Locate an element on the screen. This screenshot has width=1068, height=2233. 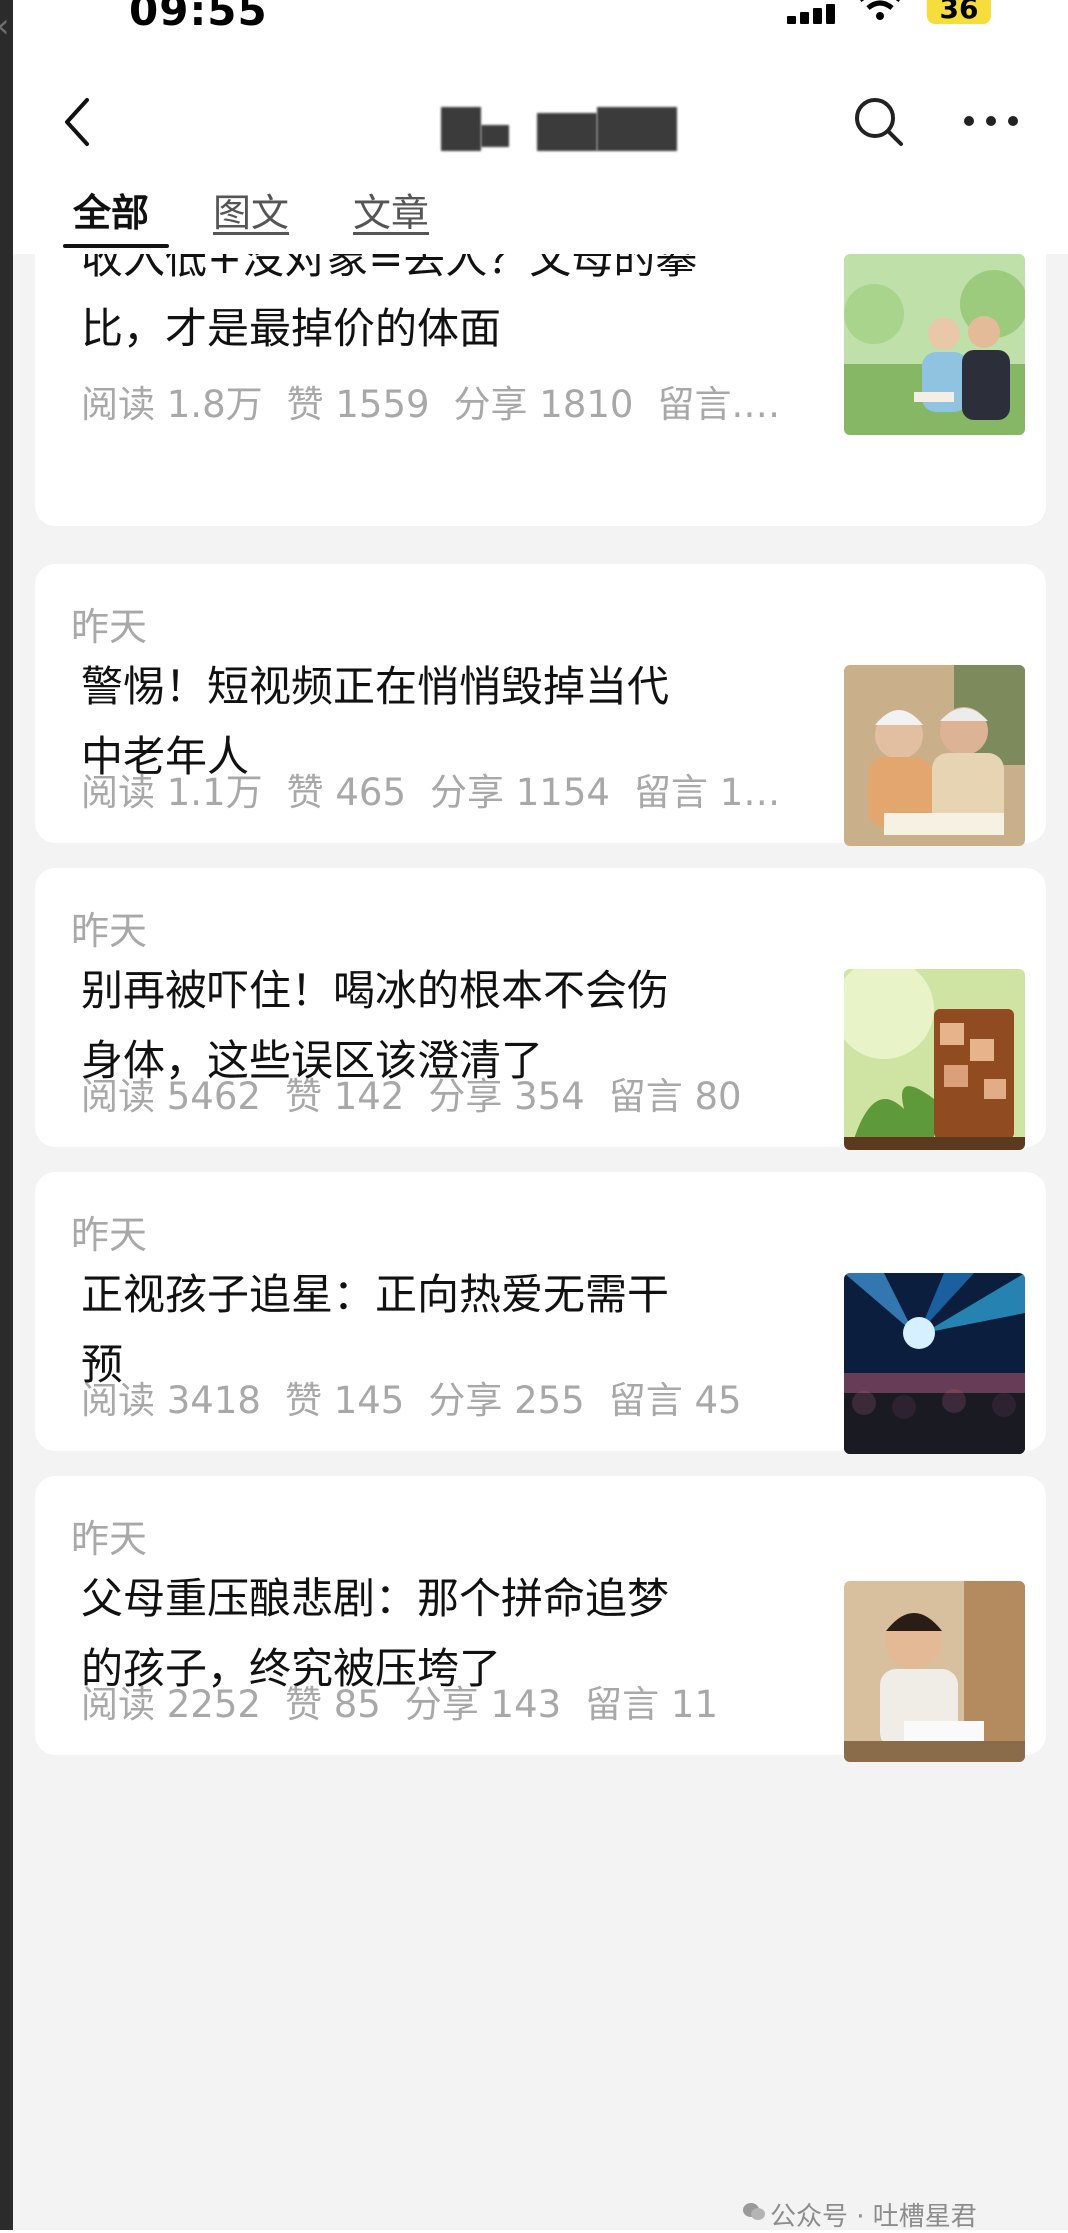
search-icon is located at coordinates (879, 122).